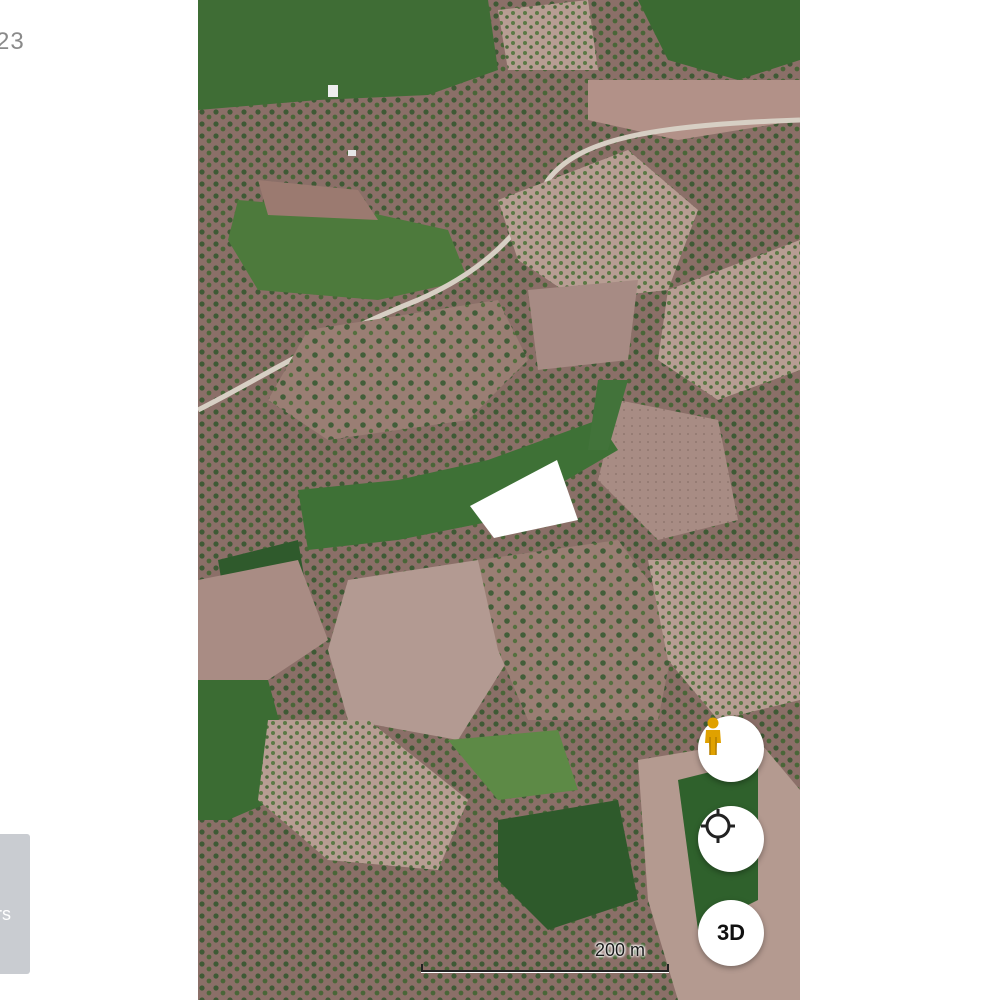  I want to click on pegman-icon, so click(713, 736).